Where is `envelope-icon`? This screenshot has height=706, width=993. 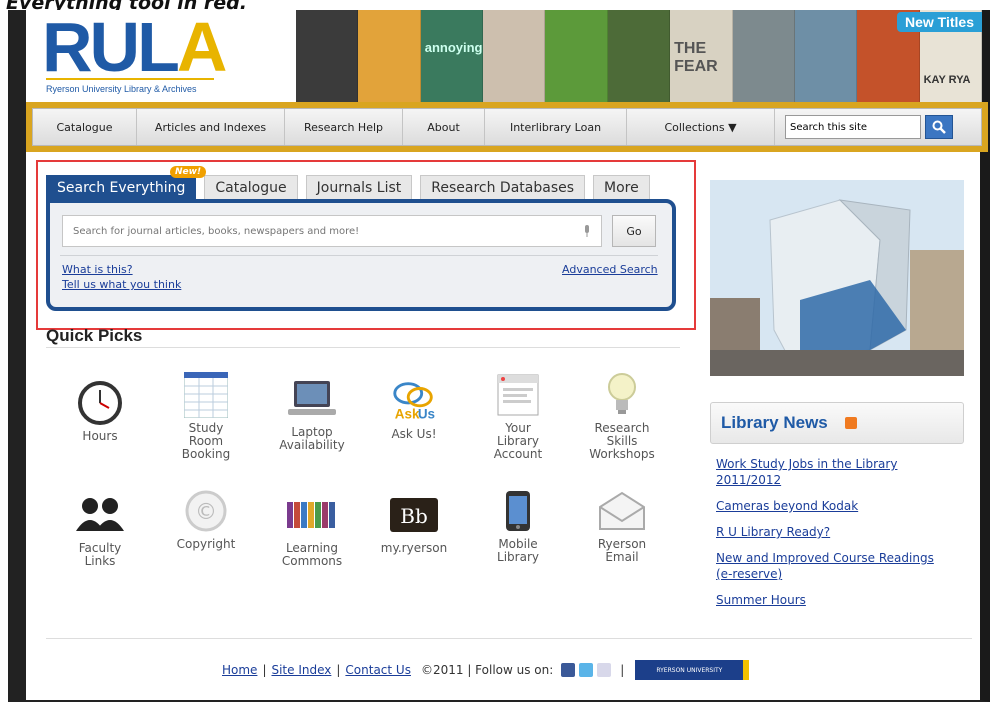
envelope-icon is located at coordinates (622, 511).